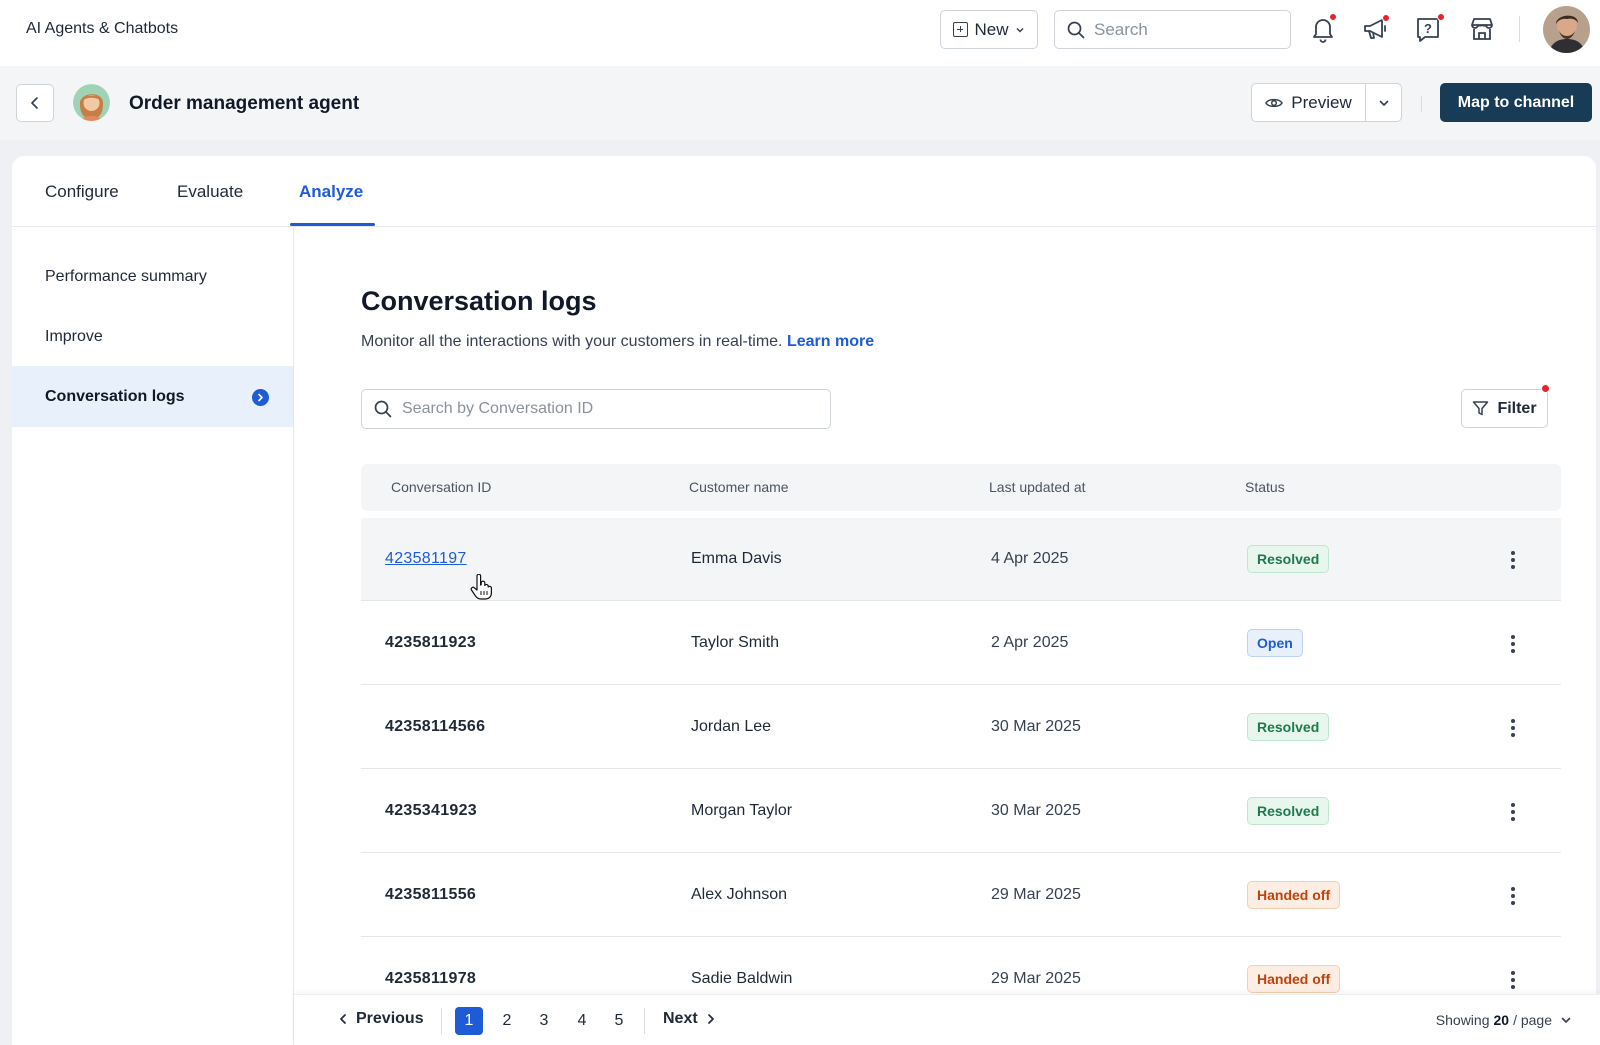  I want to click on store-icon, so click(1482, 29).